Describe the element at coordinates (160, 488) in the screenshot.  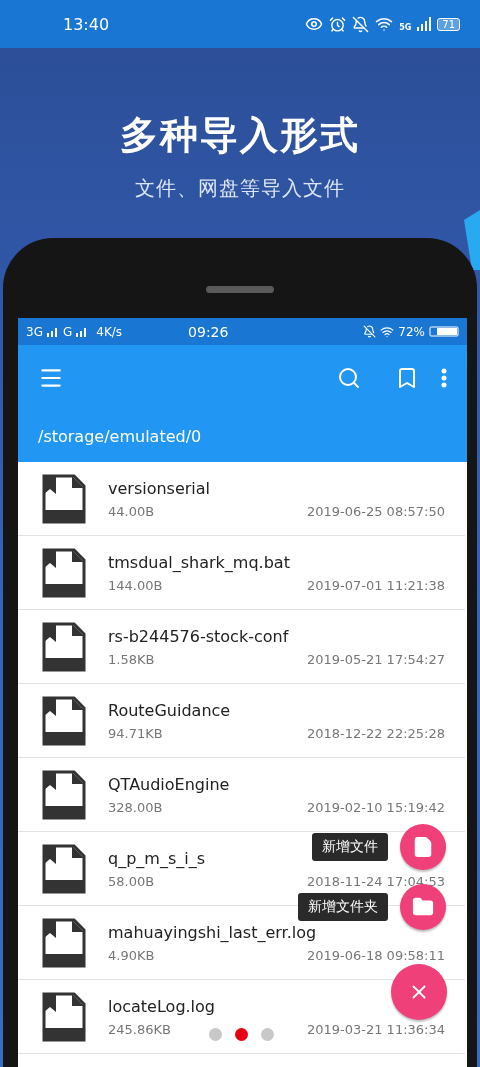
I see `file-name: versionserial` at that location.